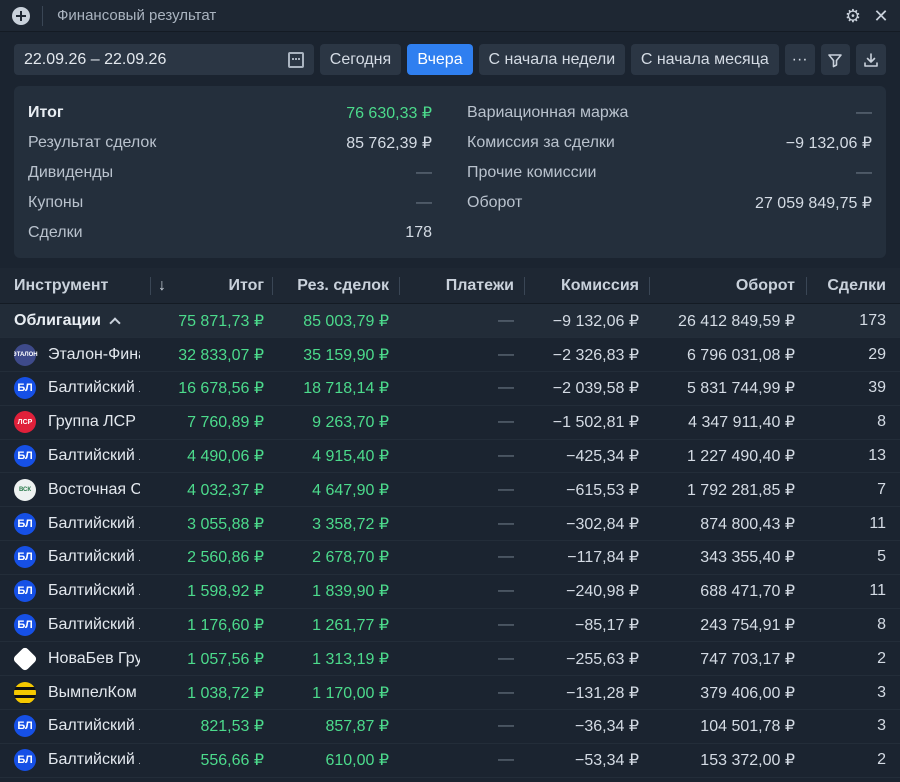  What do you see at coordinates (225, 625) in the screenshot?
I see `cell-total: 1 176,60 ₽` at bounding box center [225, 625].